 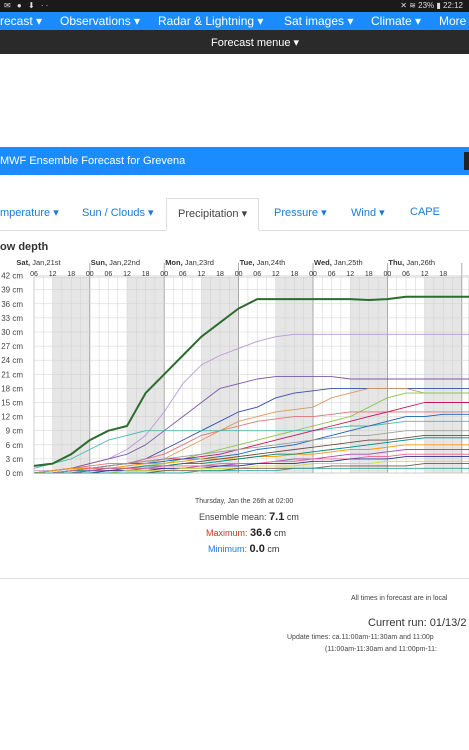 What do you see at coordinates (189, 262) in the screenshot?
I see `day-label: Mon, Jan,23rd` at bounding box center [189, 262].